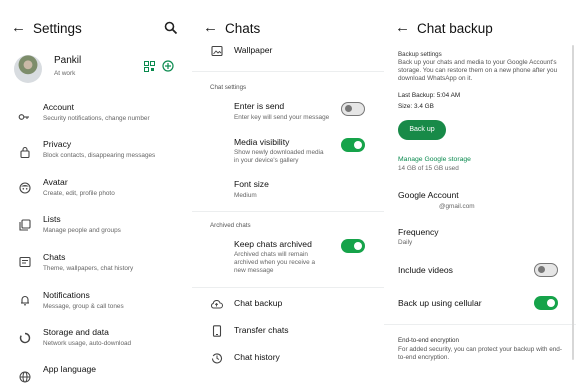 This screenshot has height=392, width=576. Describe the element at coordinates (429, 95) in the screenshot. I see `last-backup-time: Last Backup: 5:04 AM` at that location.